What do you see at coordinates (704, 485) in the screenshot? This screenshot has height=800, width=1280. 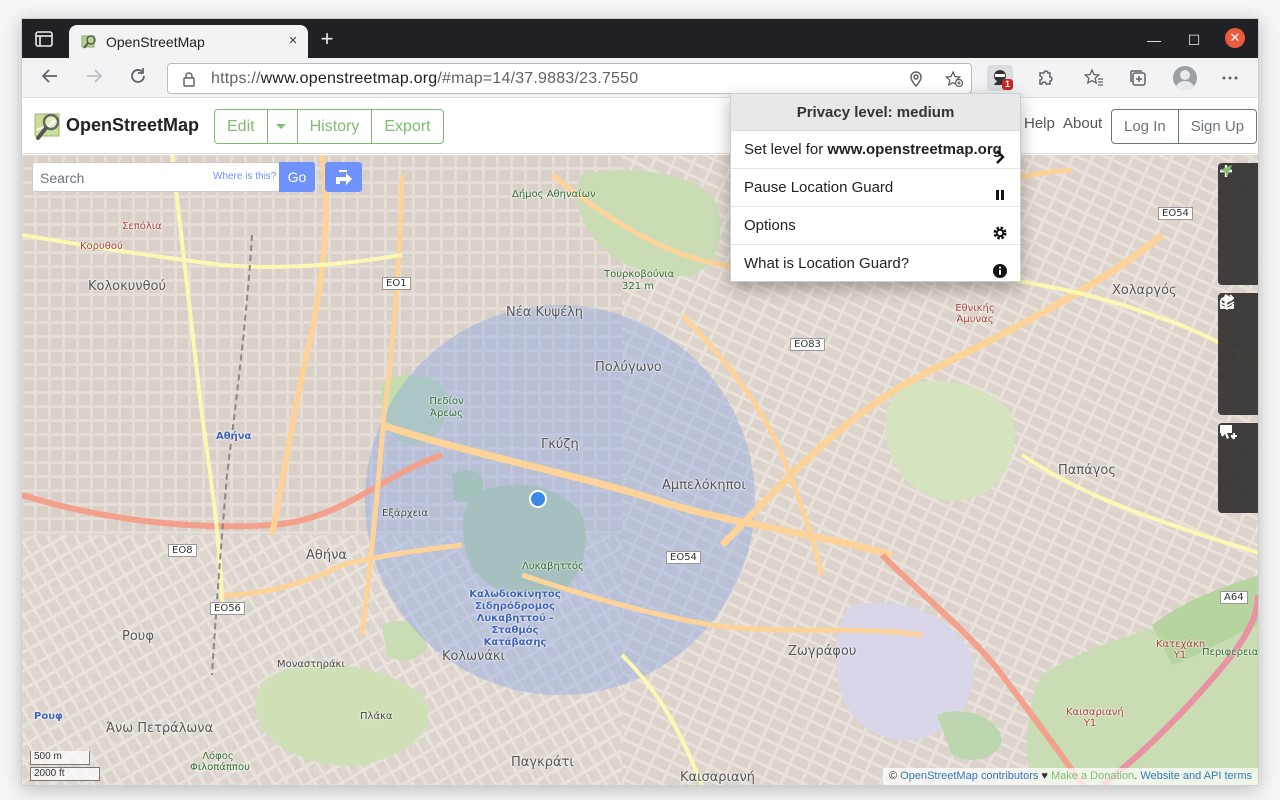 I see `map-label-ampelokipoi: Αμπελόκηποι` at bounding box center [704, 485].